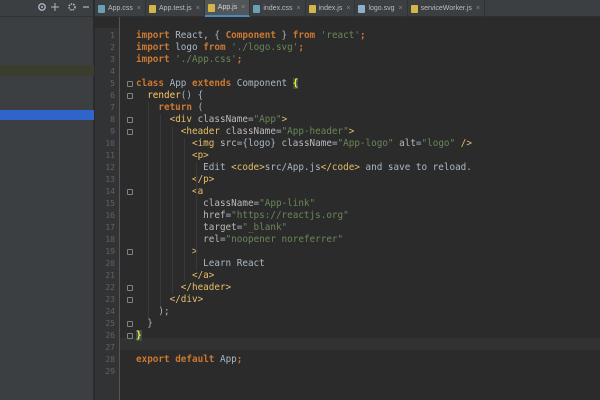 This screenshot has width=600, height=400. What do you see at coordinates (290, 215) in the screenshot?
I see `code-token: "https://reactjs.org"` at bounding box center [290, 215].